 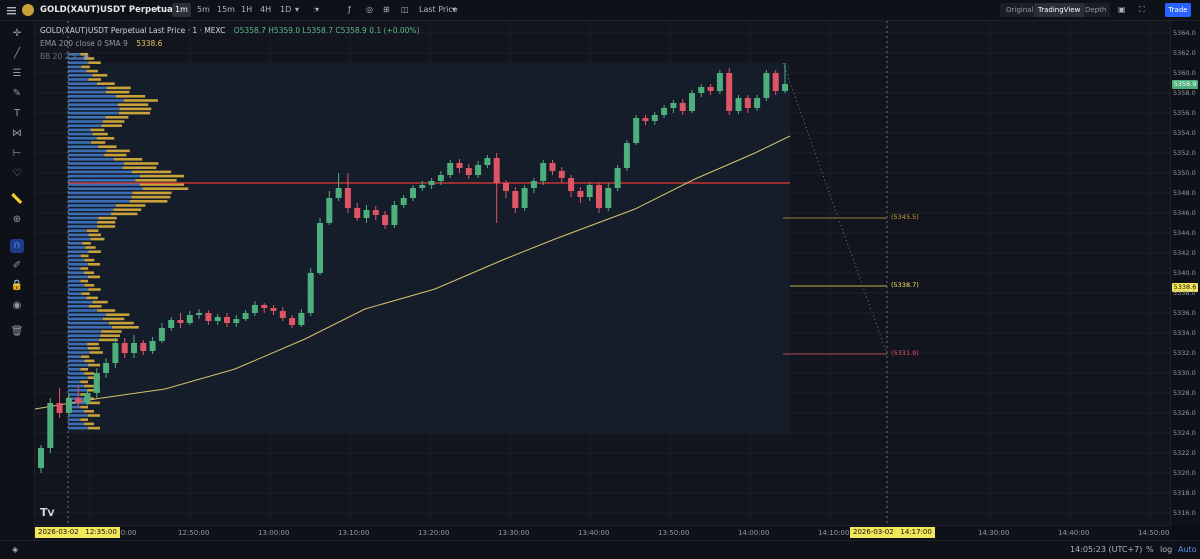 What do you see at coordinates (156, 10) in the screenshot?
I see `symbol-dropdown-icon: ▾` at bounding box center [156, 10].